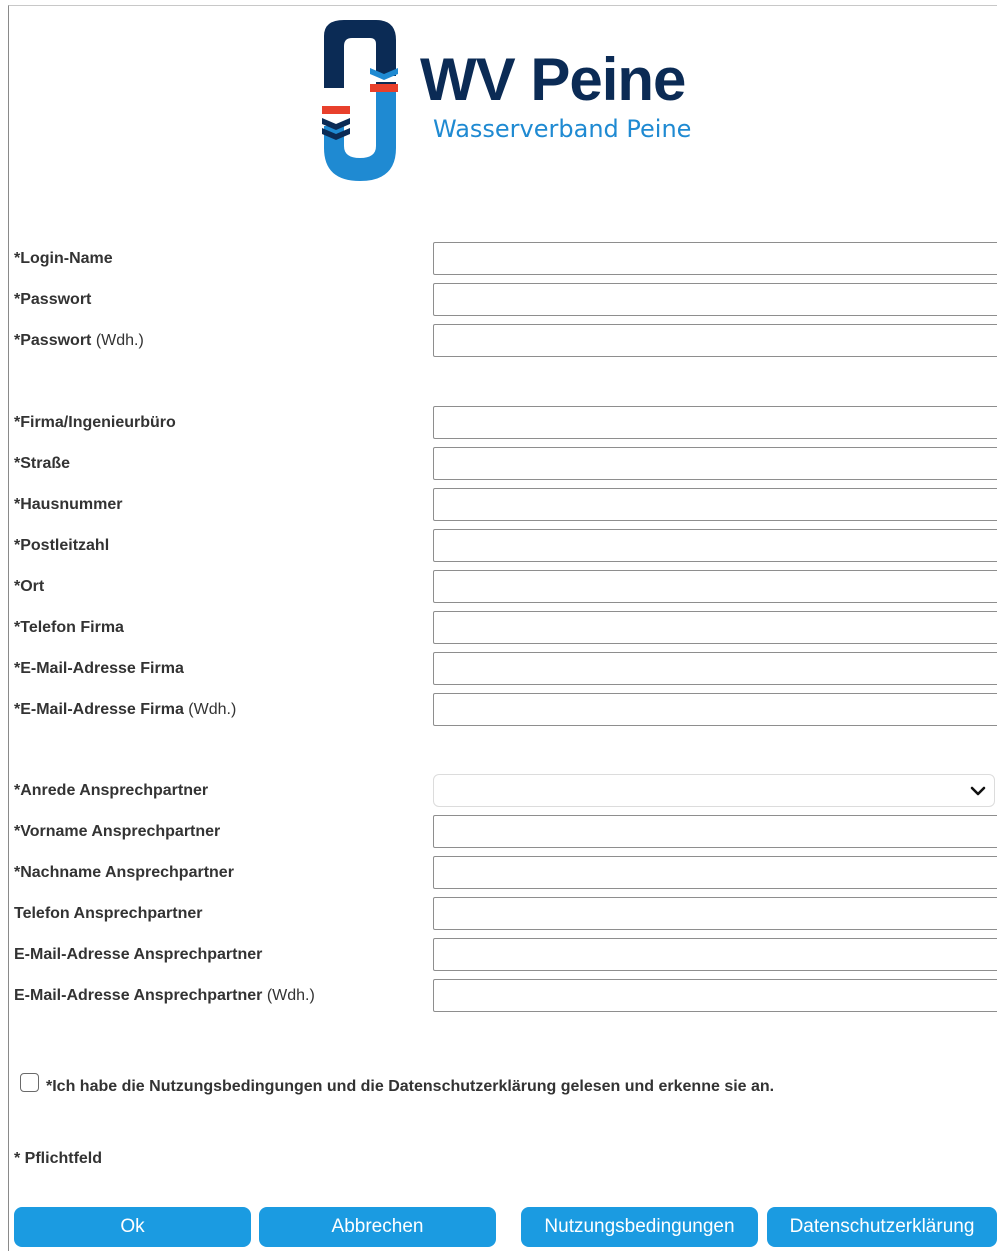  What do you see at coordinates (62, 545) in the screenshot?
I see `postal-code-label: *Postleitzahl` at bounding box center [62, 545].